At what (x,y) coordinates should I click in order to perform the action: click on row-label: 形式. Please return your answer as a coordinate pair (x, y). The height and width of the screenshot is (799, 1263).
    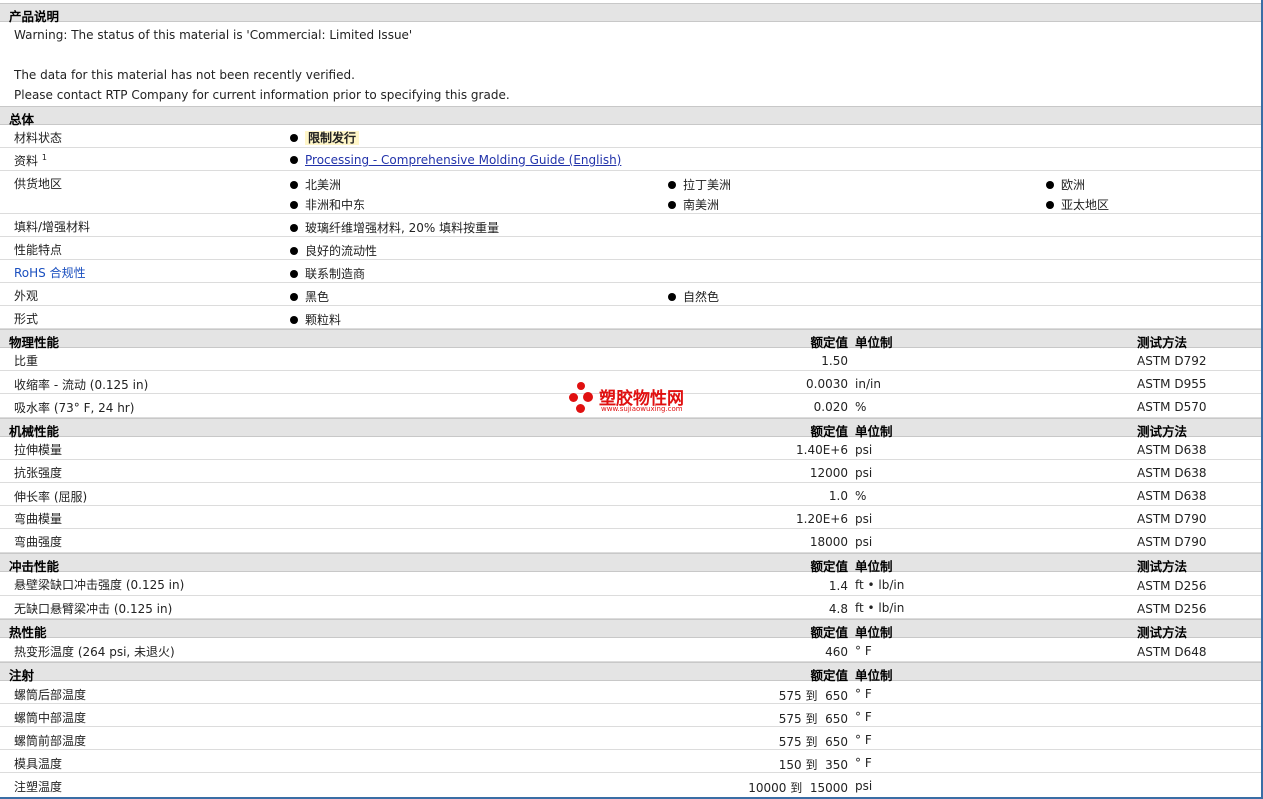
    Looking at the image, I should click on (26, 319).